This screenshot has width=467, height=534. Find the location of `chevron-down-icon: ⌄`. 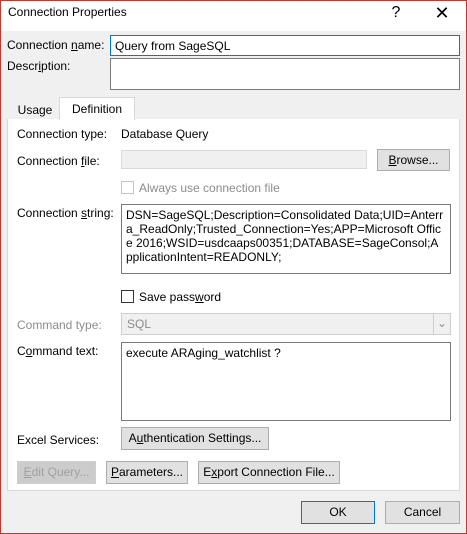

chevron-down-icon: ⌄ is located at coordinates (441, 324).